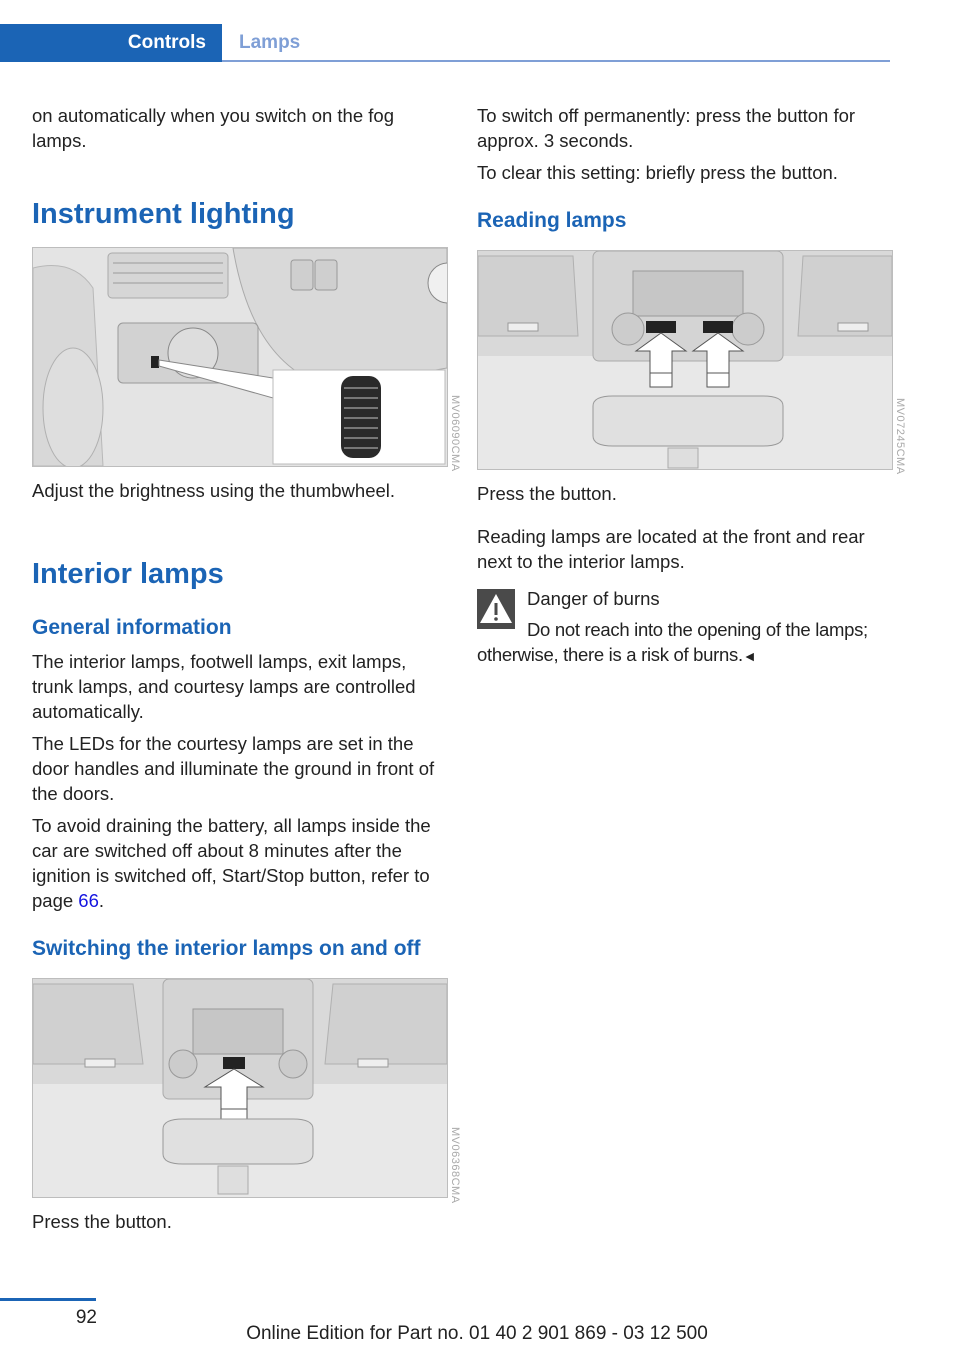 The width and height of the screenshot is (954, 1354). Describe the element at coordinates (900, 436) in the screenshot. I see `figure-code-reading: MV07245CMA` at that location.